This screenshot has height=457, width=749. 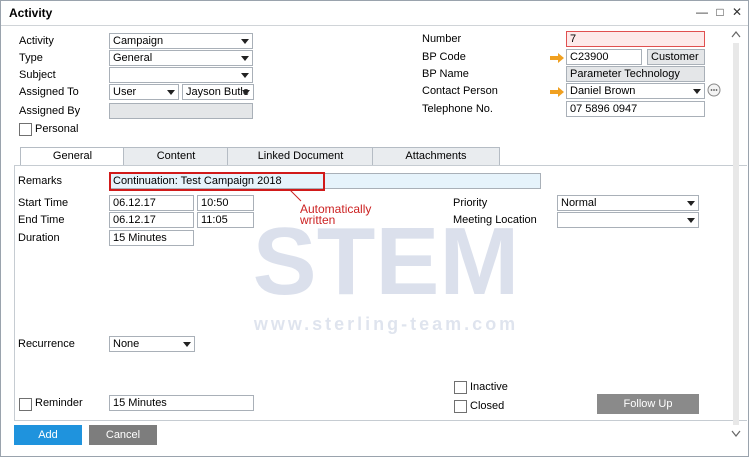 What do you see at coordinates (225, 203) in the screenshot?
I see `start-time-field: 10:50` at bounding box center [225, 203].